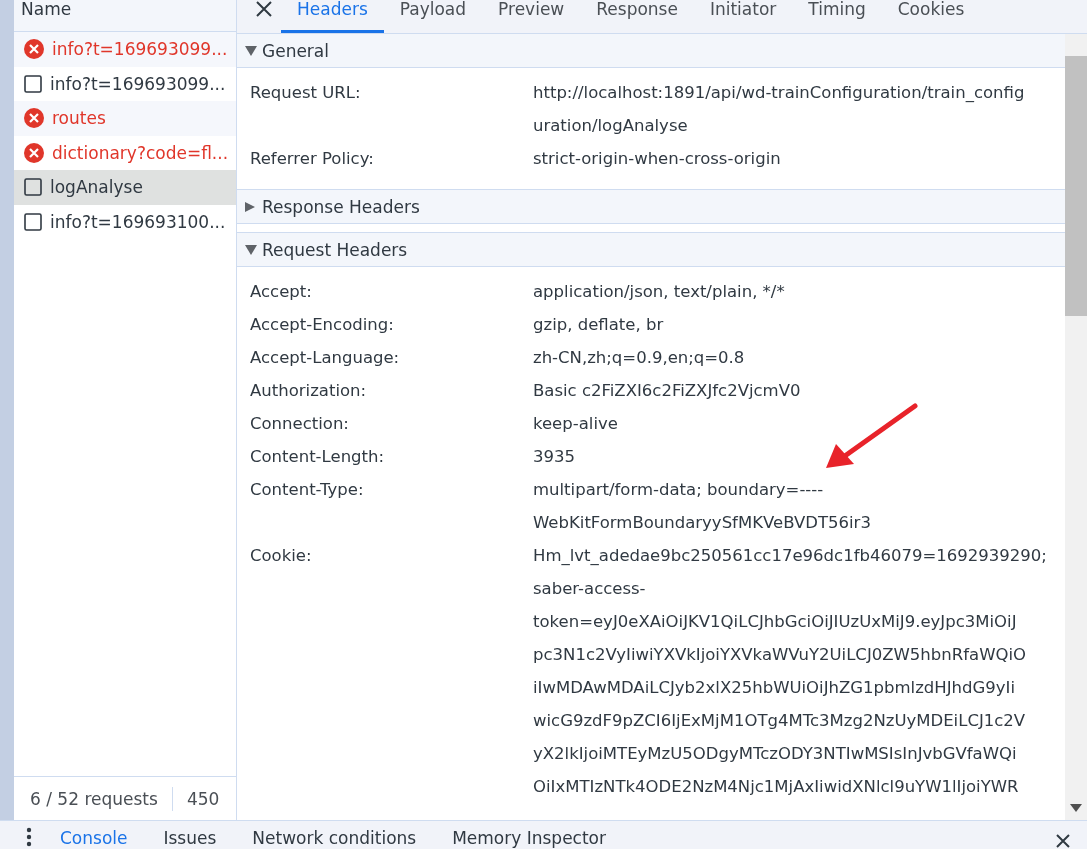  Describe the element at coordinates (335, 249) in the screenshot. I see `section-title: Request Headers` at that location.